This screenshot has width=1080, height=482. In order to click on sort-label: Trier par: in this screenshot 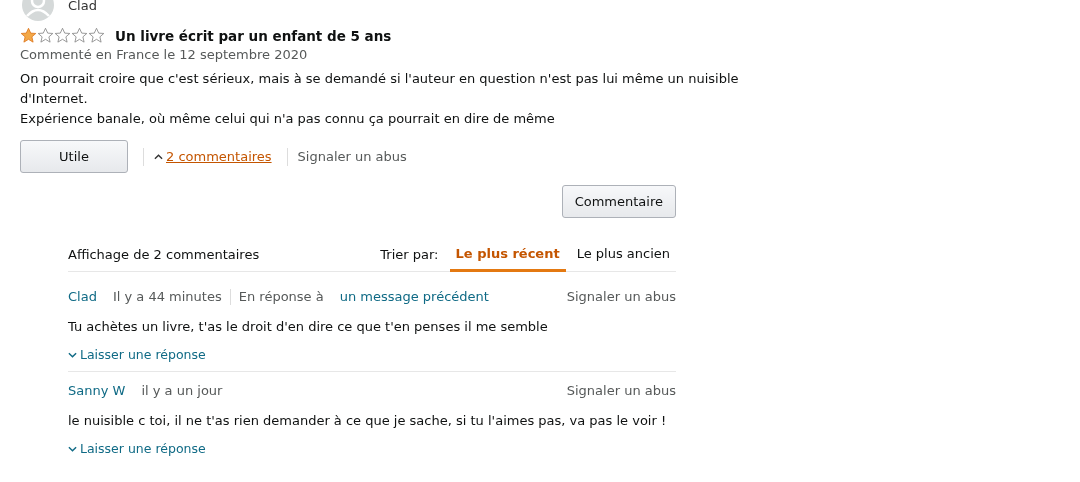, I will do `click(409, 254)`.